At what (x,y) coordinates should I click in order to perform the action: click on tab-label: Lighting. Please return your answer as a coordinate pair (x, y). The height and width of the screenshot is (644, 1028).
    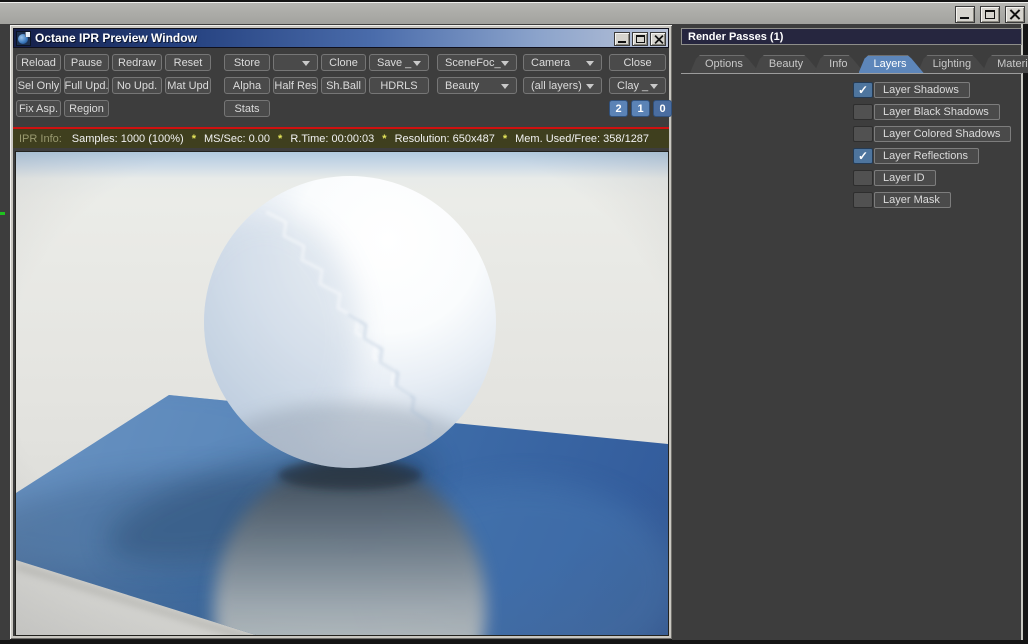
    Looking at the image, I should click on (952, 64).